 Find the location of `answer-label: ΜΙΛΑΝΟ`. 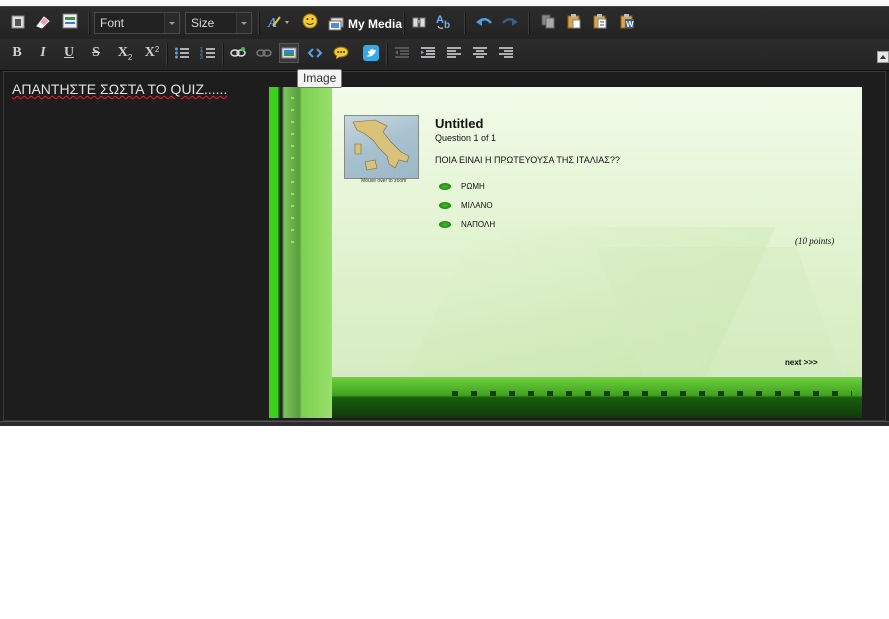

answer-label: ΜΙΛΑΝΟ is located at coordinates (477, 205).